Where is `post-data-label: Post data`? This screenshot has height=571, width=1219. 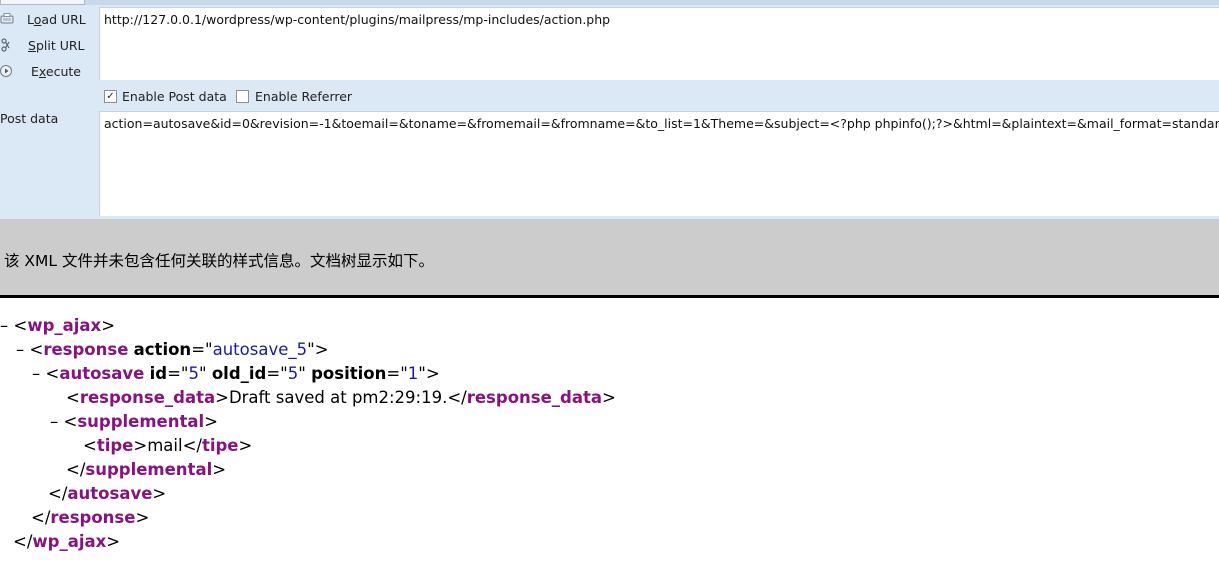
post-data-label: Post data is located at coordinates (29, 118).